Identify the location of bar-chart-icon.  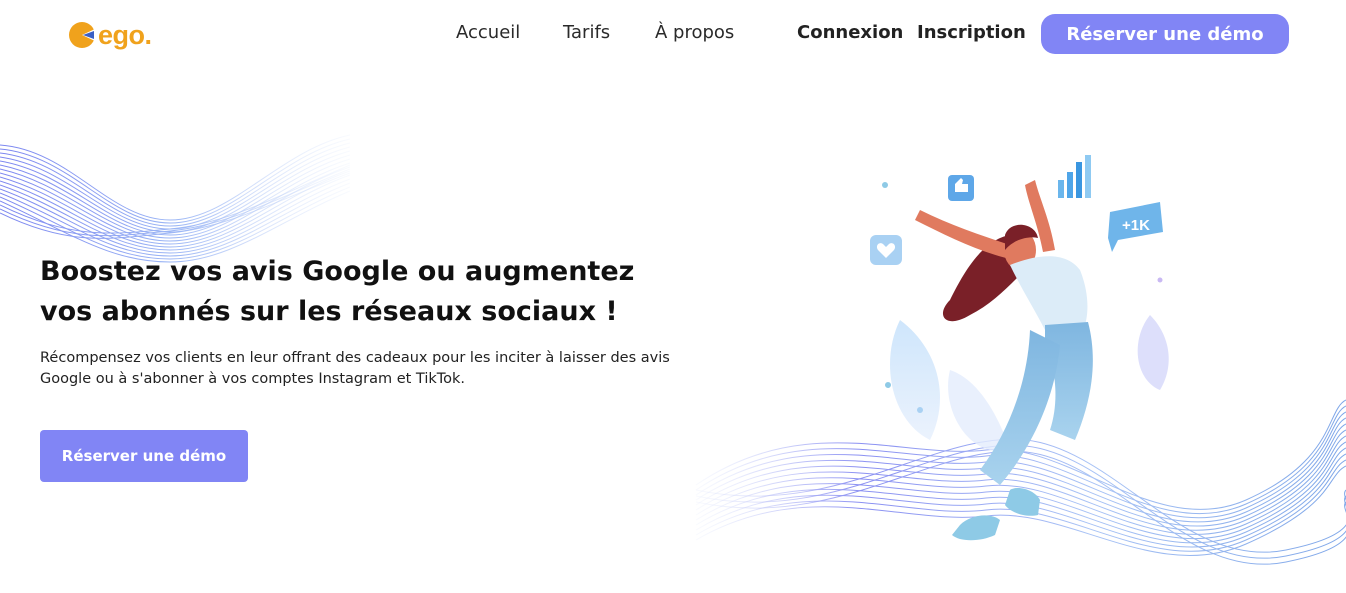
(1074, 176).